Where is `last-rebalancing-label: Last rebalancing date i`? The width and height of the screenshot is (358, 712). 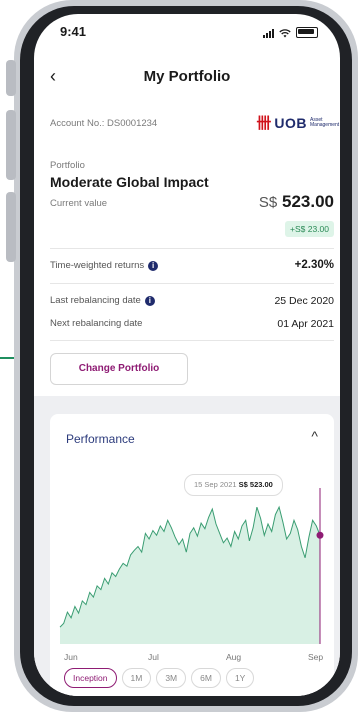
last-rebalancing-label: Last rebalancing date i is located at coordinates (102, 300).